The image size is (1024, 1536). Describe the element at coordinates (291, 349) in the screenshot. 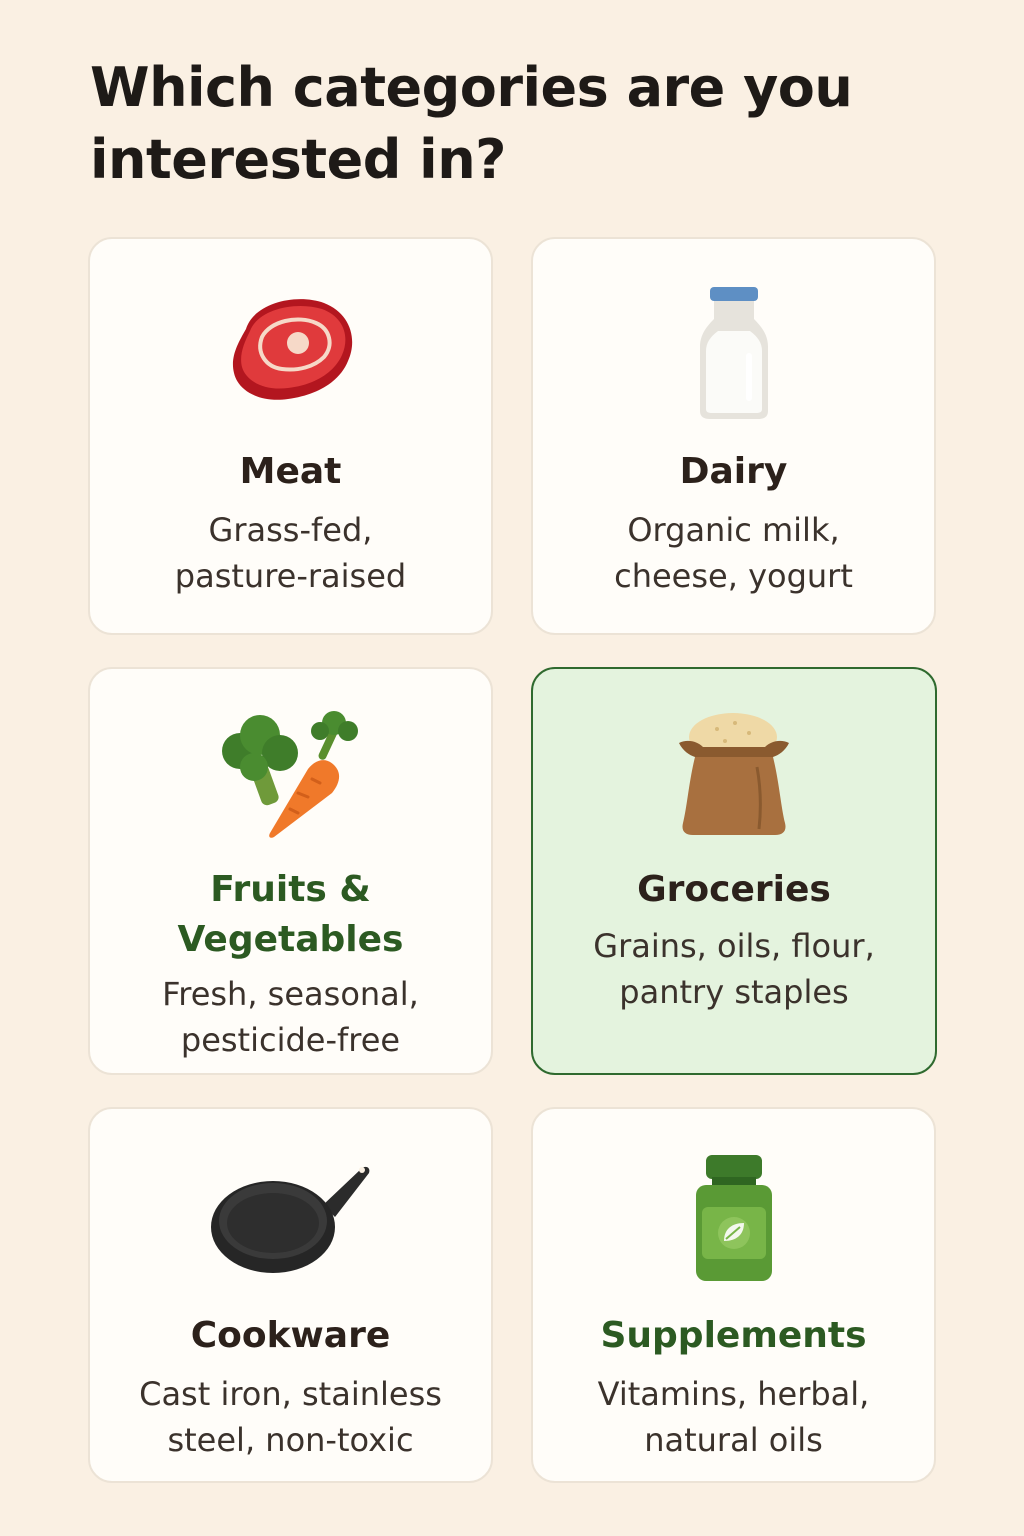

I see `steak-icon` at that location.